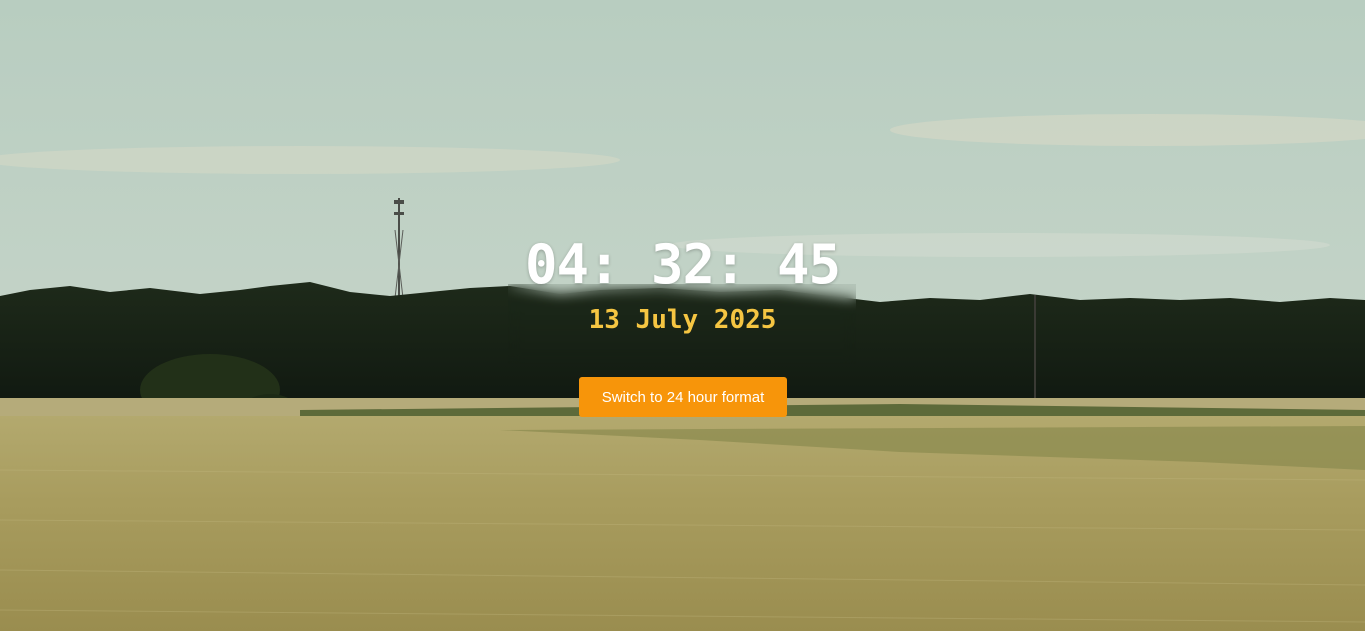 The image size is (1365, 631). I want to click on clock-time: 04: 32: 45, so click(682, 264).